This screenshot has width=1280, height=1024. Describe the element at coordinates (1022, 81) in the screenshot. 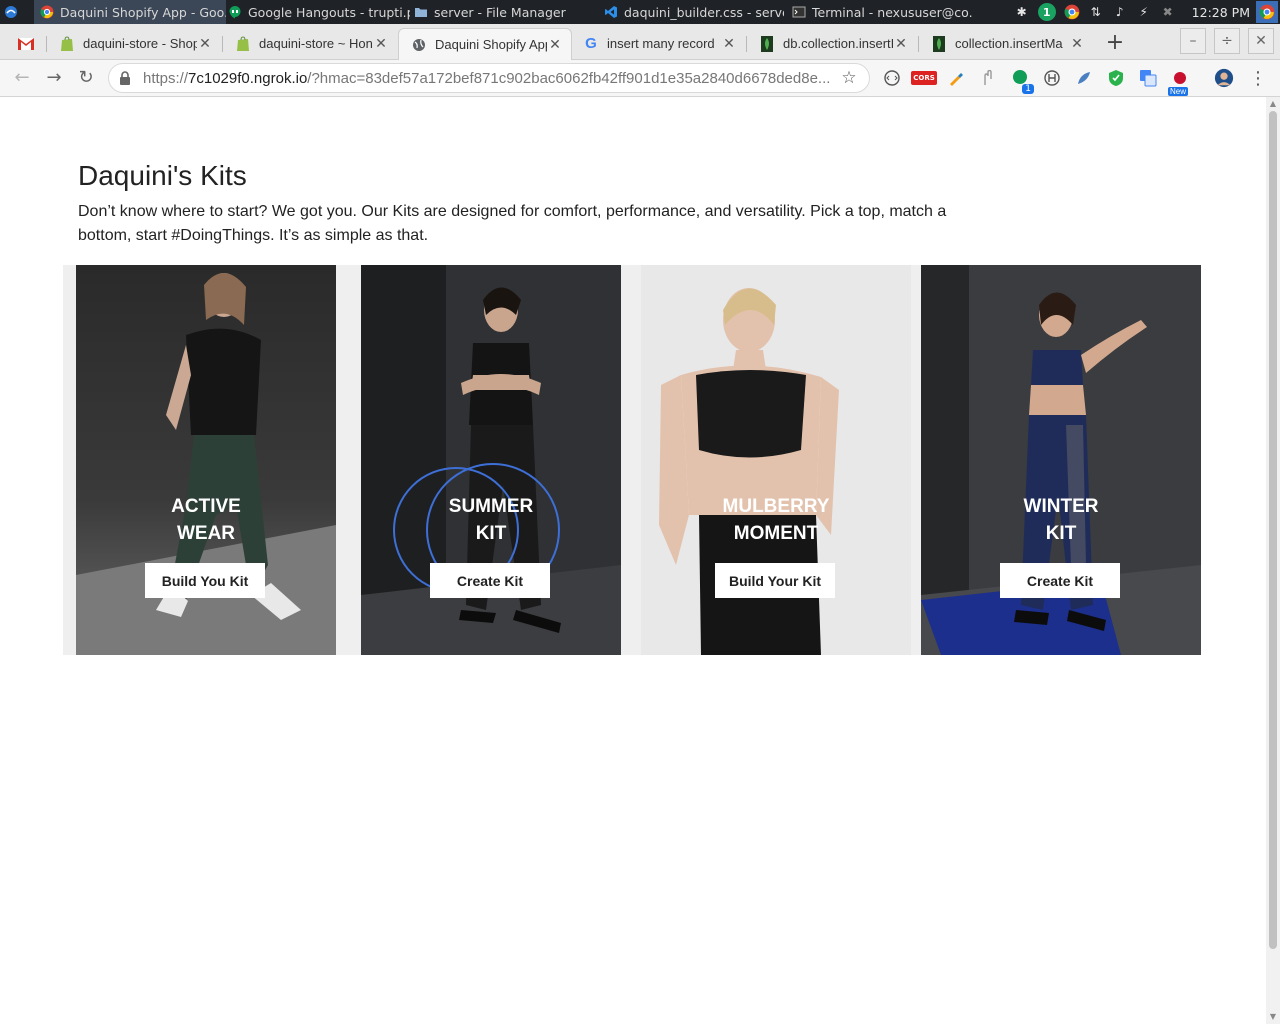

I see `hangouts-extension-icon: 1` at that location.